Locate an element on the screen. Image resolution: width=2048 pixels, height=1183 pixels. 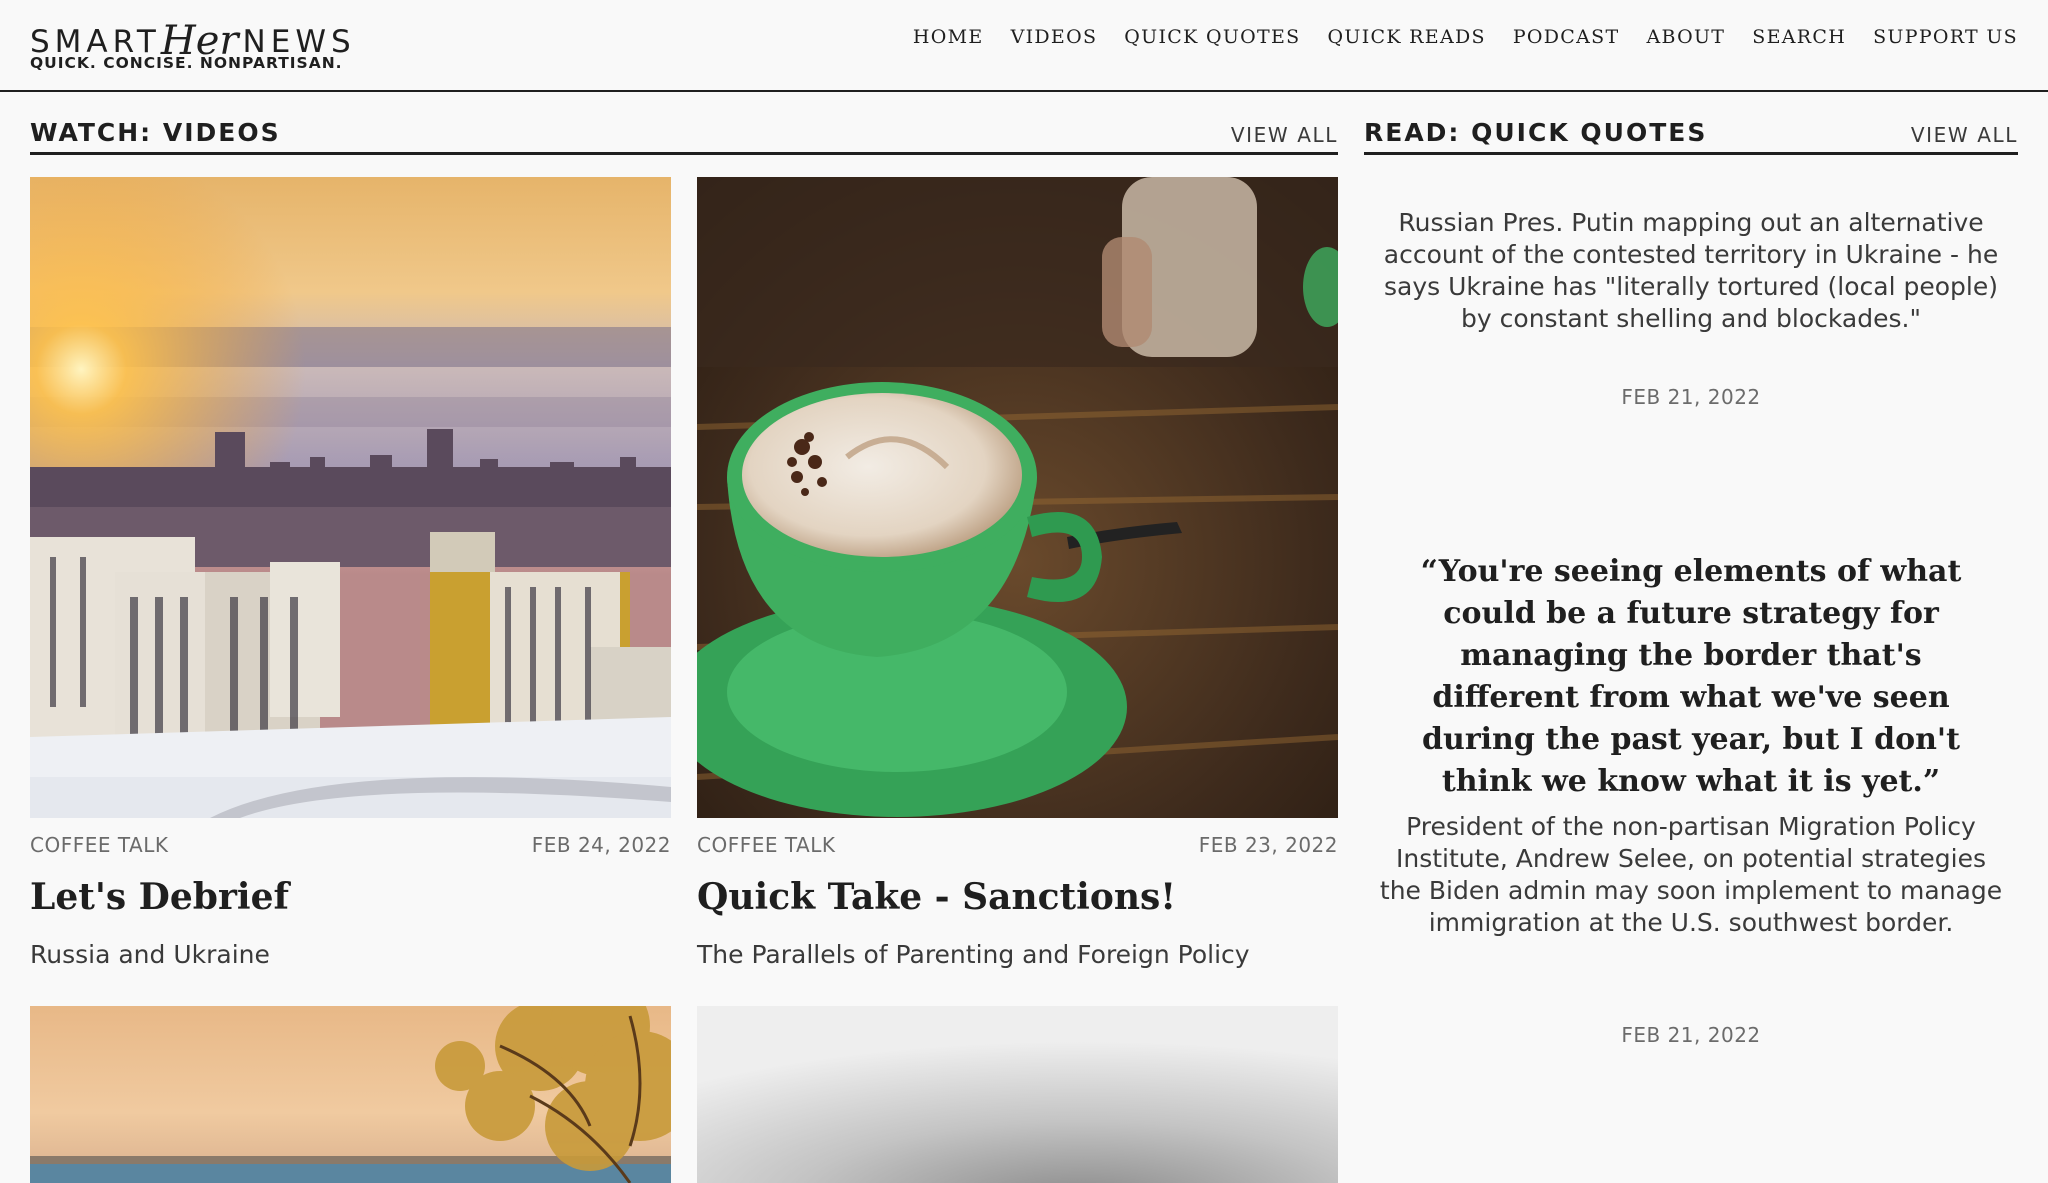
quotes-view-all-link: VIEW ALL is located at coordinates (1964, 135).